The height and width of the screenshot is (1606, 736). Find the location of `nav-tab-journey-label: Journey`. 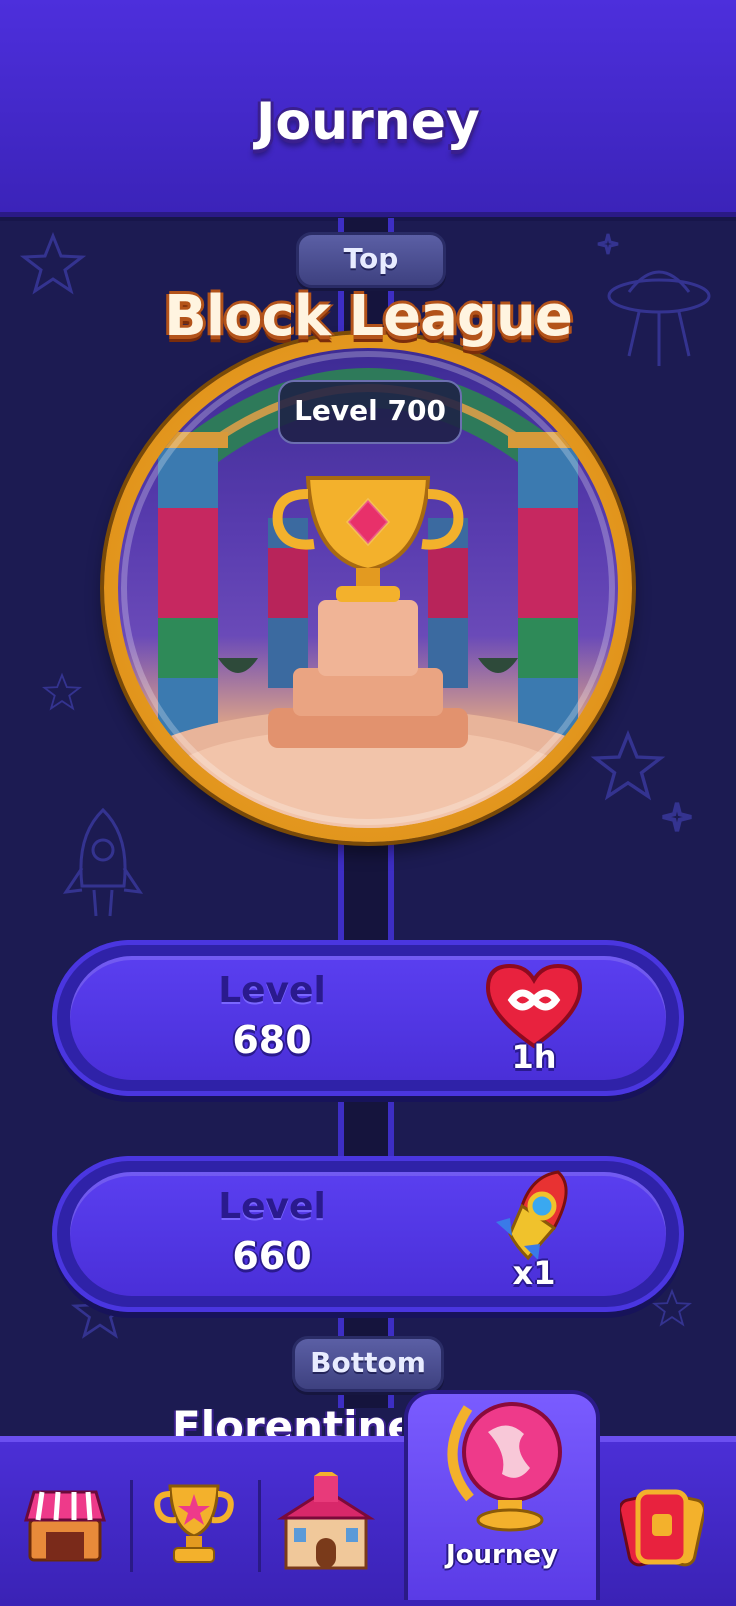

nav-tab-journey-label: Journey is located at coordinates (502, 1555).